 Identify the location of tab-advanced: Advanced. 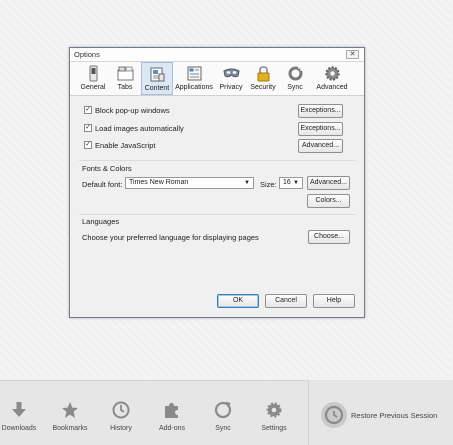
(332, 78).